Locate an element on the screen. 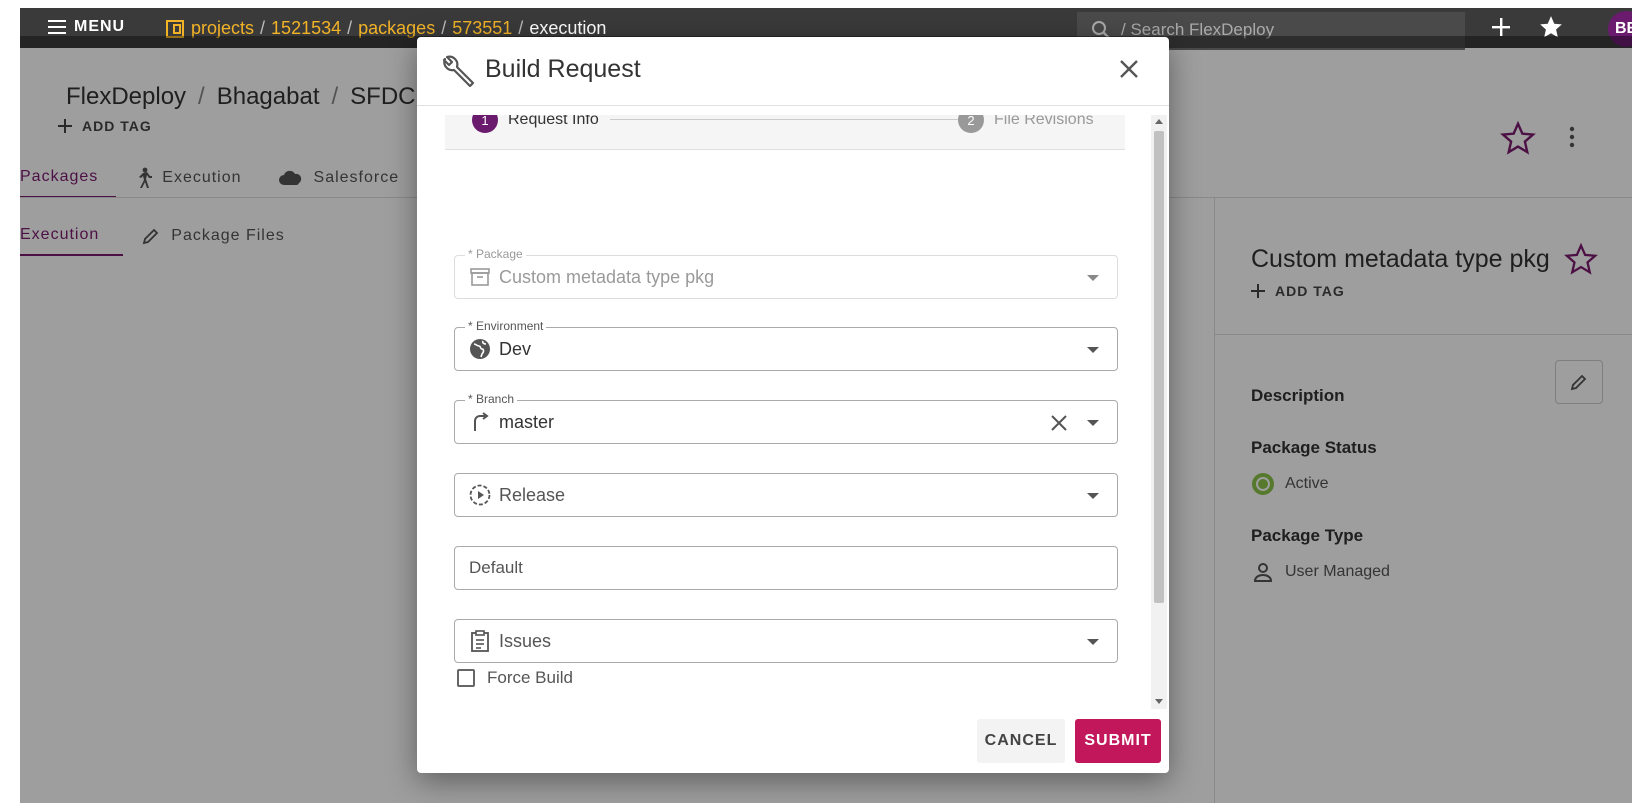 Image resolution: width=1632 pixels, height=803 pixels. issues-select: Issues is located at coordinates (786, 641).